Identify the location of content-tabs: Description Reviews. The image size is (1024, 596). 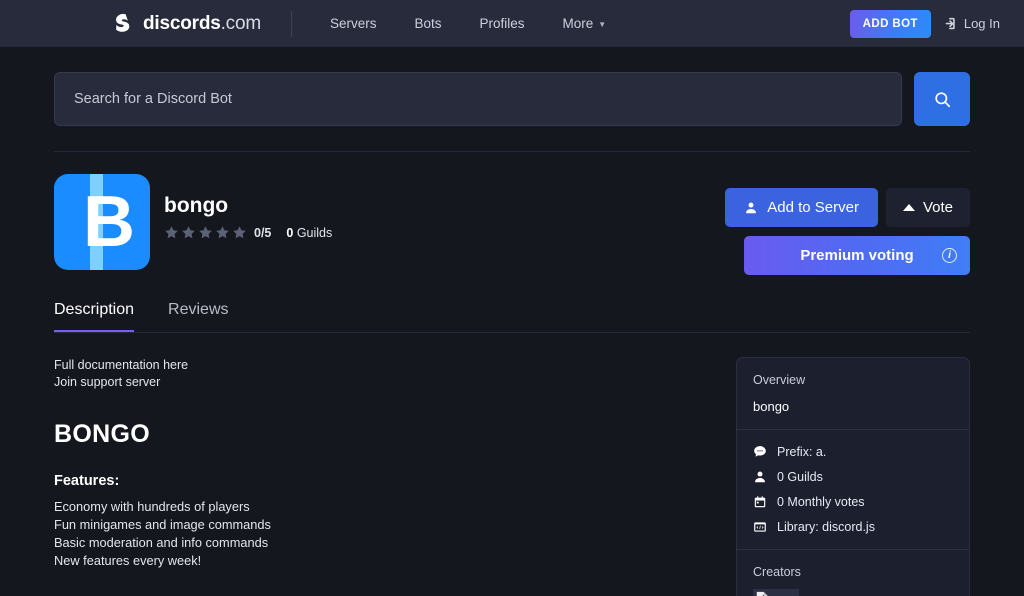
(512, 316).